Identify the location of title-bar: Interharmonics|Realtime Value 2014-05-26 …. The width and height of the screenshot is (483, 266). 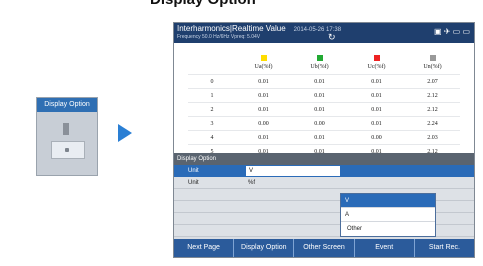
(324, 33).